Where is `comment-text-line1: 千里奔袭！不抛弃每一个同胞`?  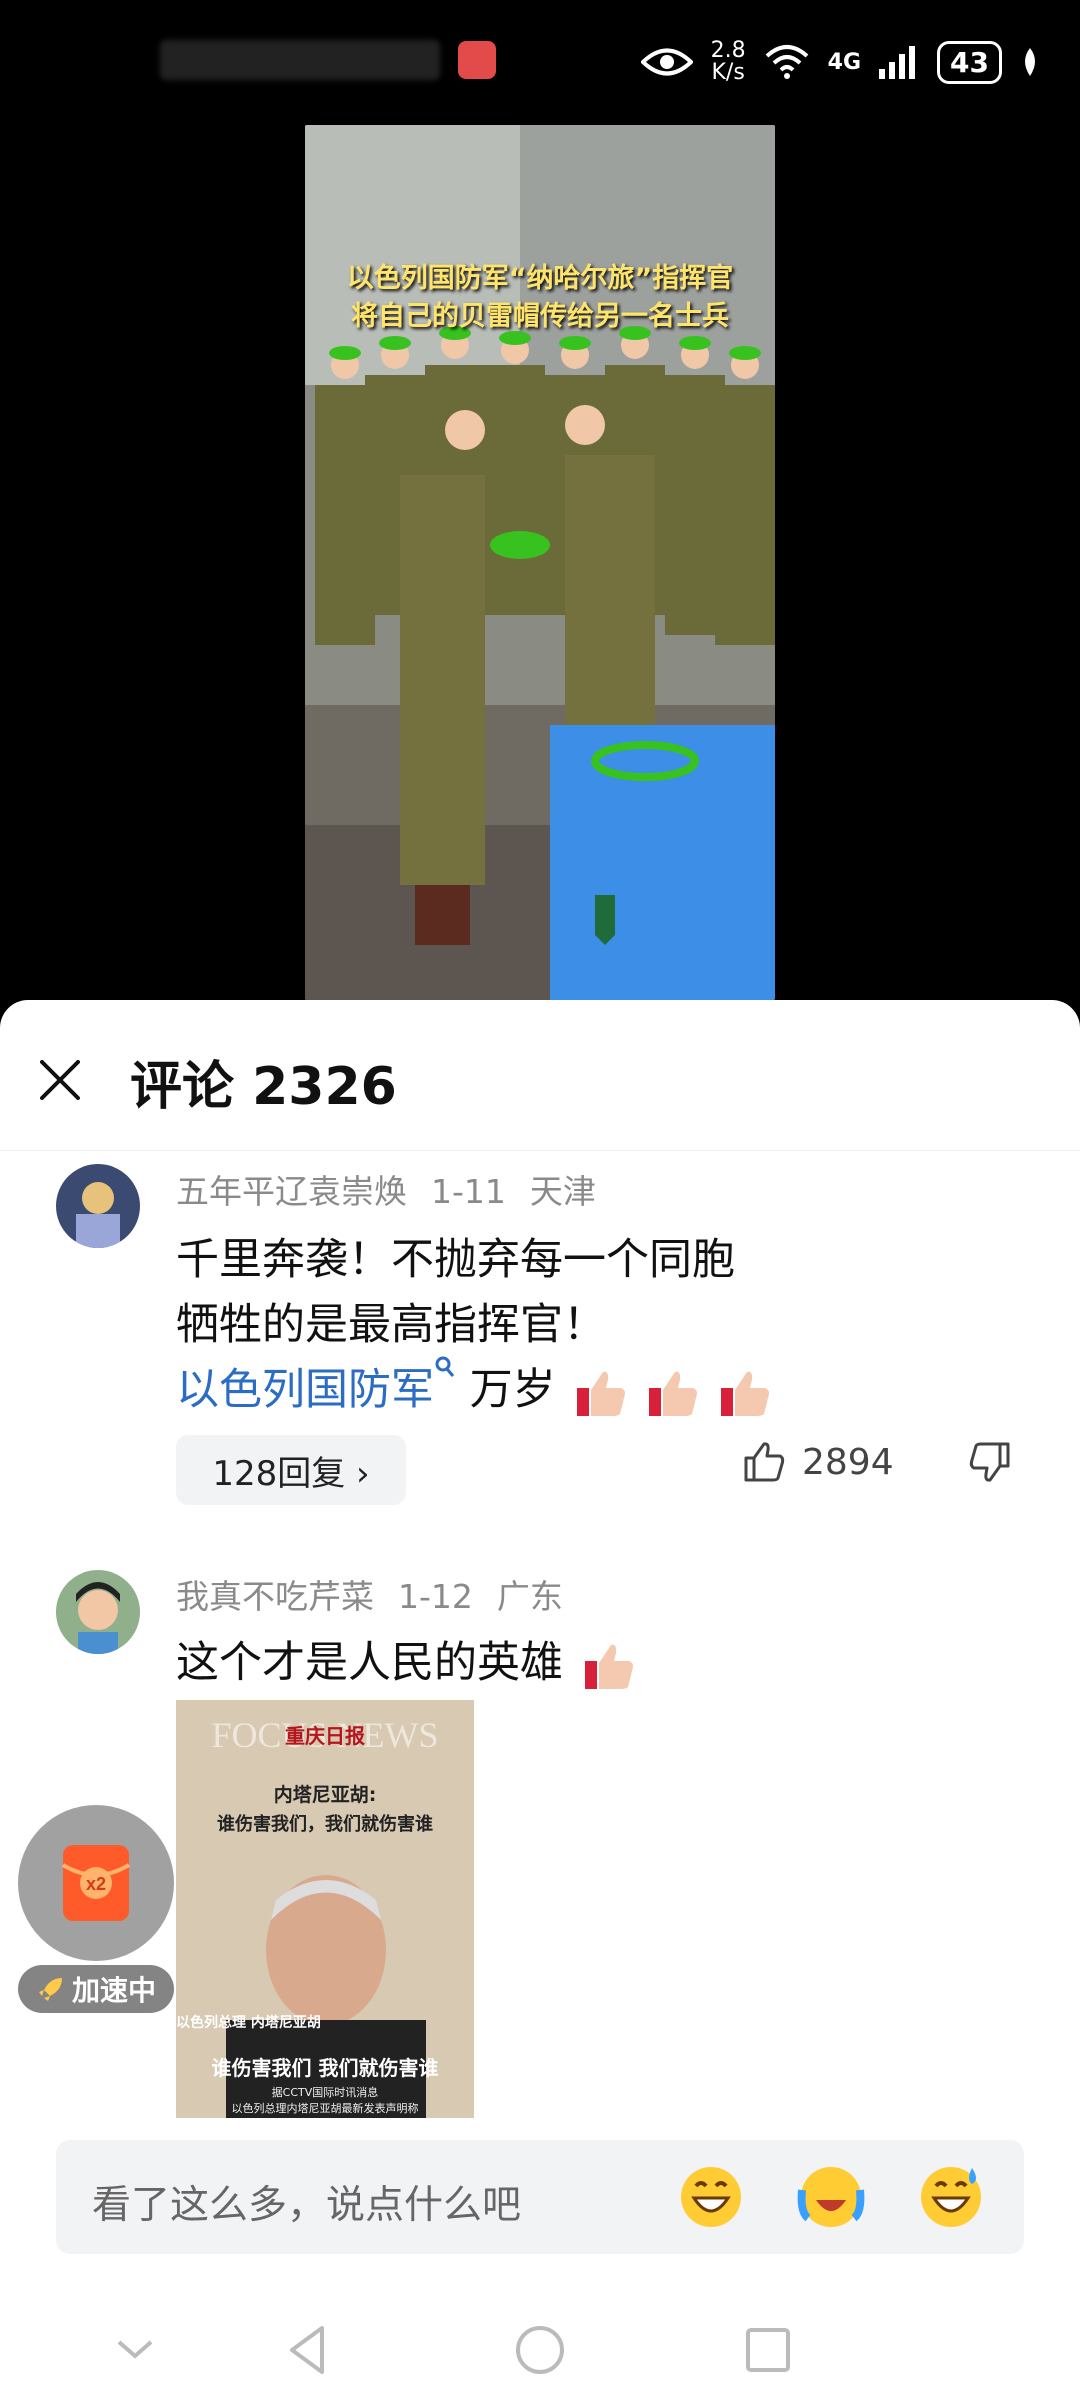 comment-text-line1: 千里奔袭！不抛弃每一个同胞 is located at coordinates (455, 1260).